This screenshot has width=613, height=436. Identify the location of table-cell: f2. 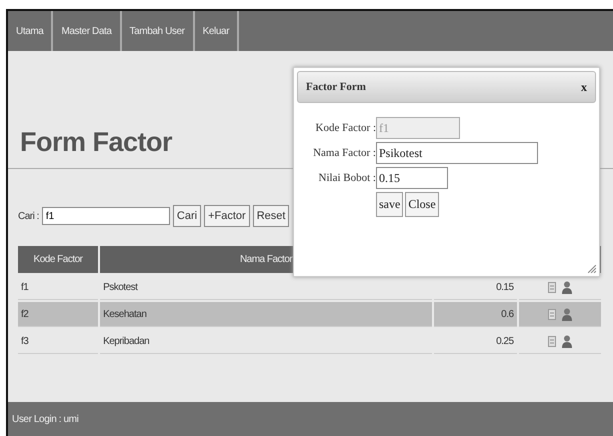
(58, 314).